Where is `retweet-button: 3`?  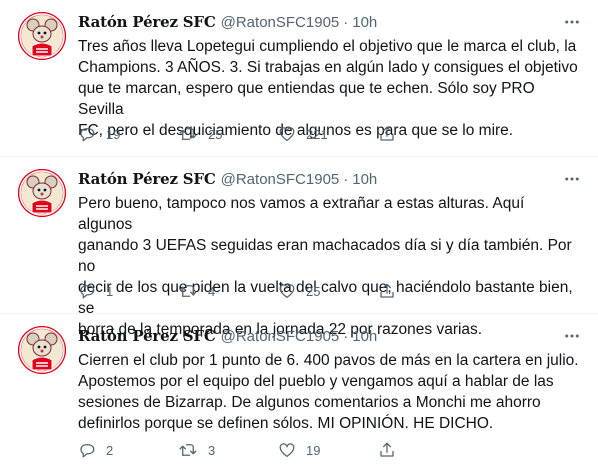 retweet-button: 3 is located at coordinates (228, 450).